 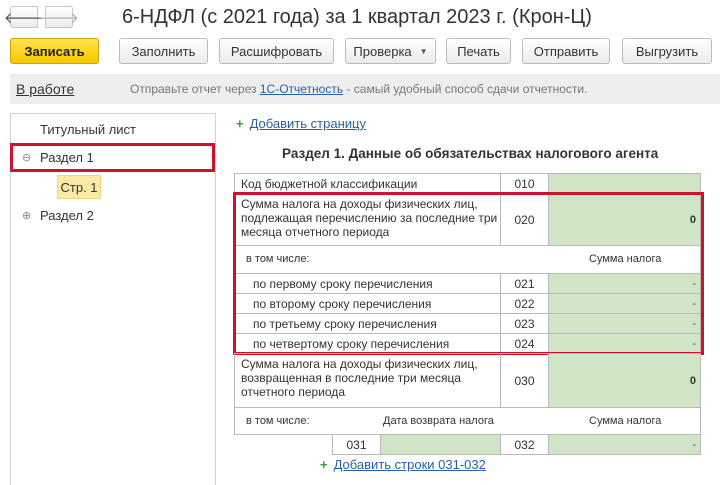 What do you see at coordinates (278, 421) in the screenshot?
I see `including-label-2: в том числе:` at bounding box center [278, 421].